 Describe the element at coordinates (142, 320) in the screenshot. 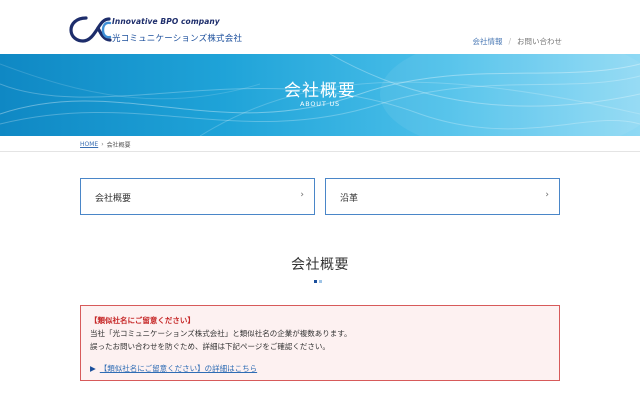

I see `notice-title: 【類似社名にご留意ください】` at that location.